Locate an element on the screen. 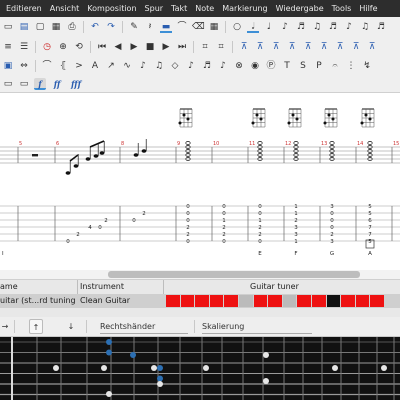 The height and width of the screenshot is (400, 400). bend-icon: ↗ is located at coordinates (111, 66).